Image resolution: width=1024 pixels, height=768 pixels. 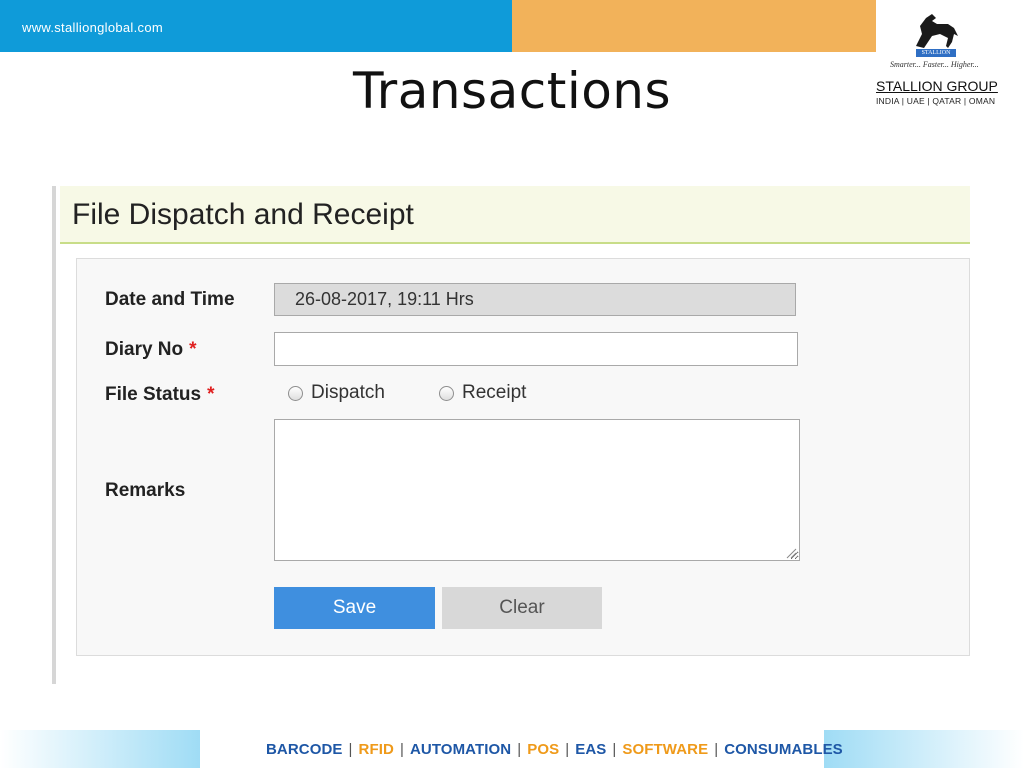 I want to click on form-header: File Dispatch and Receipt, so click(x=515, y=215).